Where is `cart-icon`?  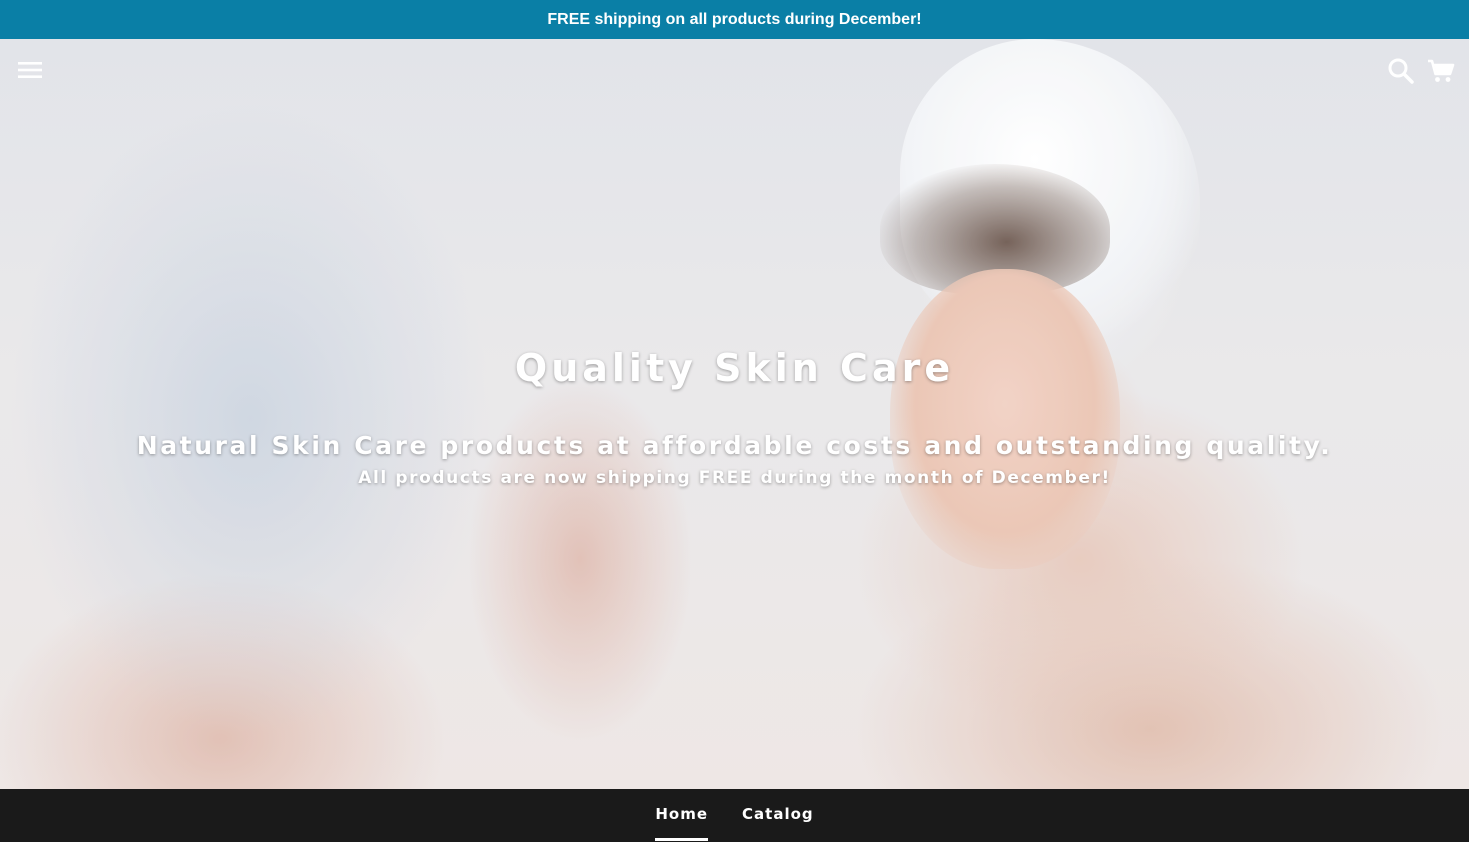
cart-icon is located at coordinates (1441, 70).